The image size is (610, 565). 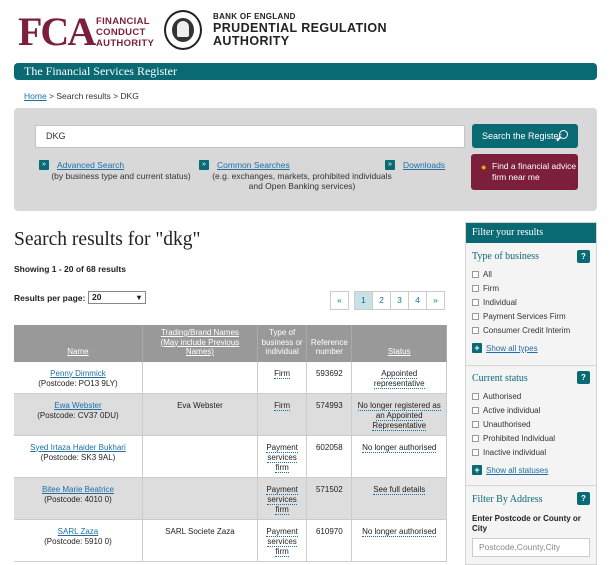 I want to click on bank-of-england-seal-icon, so click(x=183, y=30).